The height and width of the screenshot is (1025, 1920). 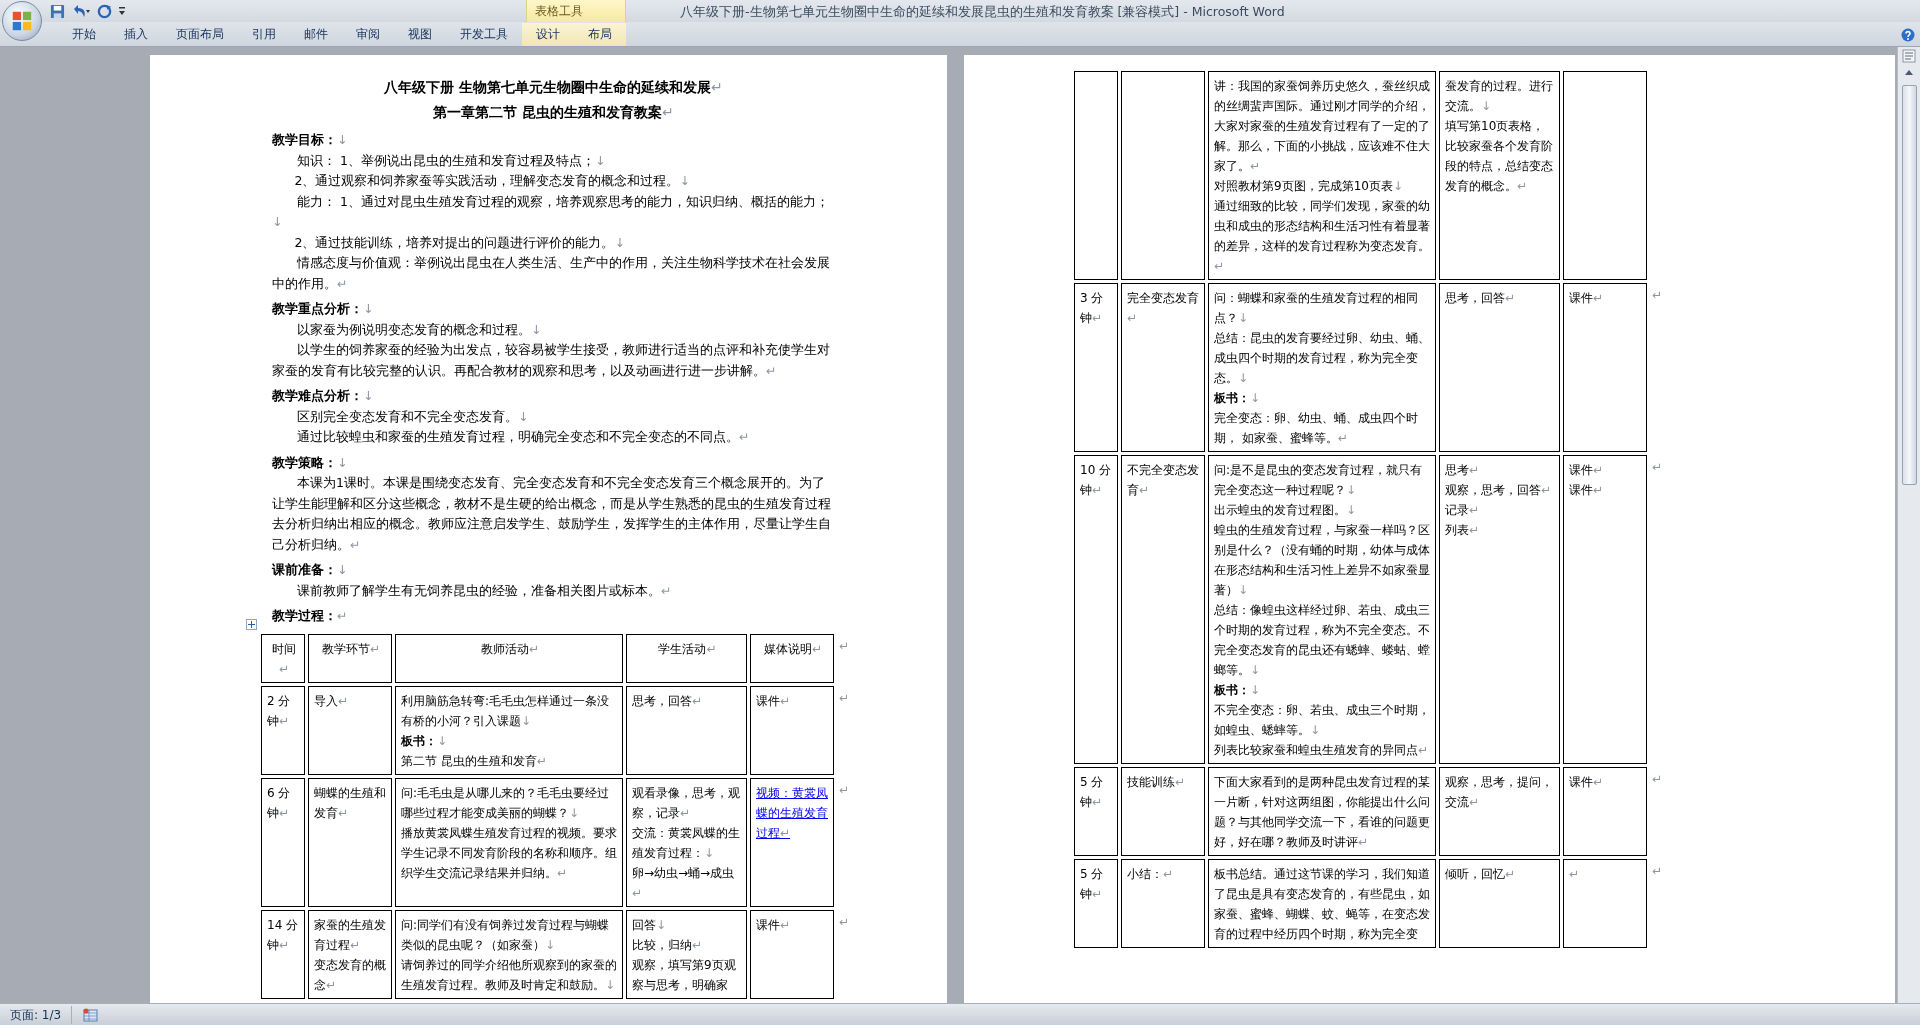 I want to click on document-title: 八年级下册 生物第七单元生物圈中生命的延续和发展↵, so click(x=553, y=87).